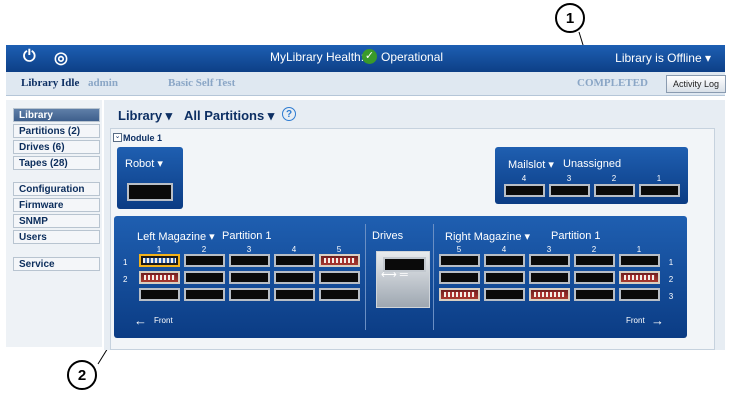 Image resolution: width=731 pixels, height=397 pixels. Describe the element at coordinates (56, 131) in the screenshot. I see `nav-partitions: Partitions (2)` at that location.